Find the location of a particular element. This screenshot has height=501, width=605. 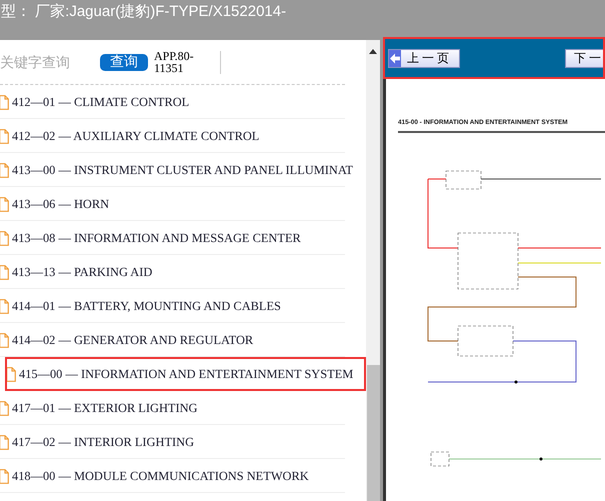

scrollbar is located at coordinates (373, 270).